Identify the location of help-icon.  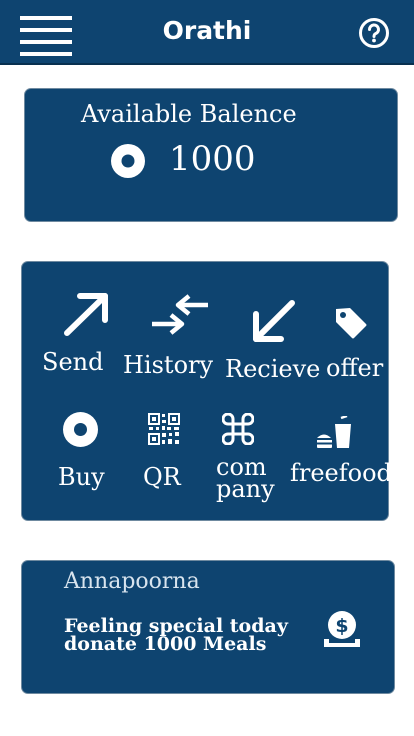
(374, 33).